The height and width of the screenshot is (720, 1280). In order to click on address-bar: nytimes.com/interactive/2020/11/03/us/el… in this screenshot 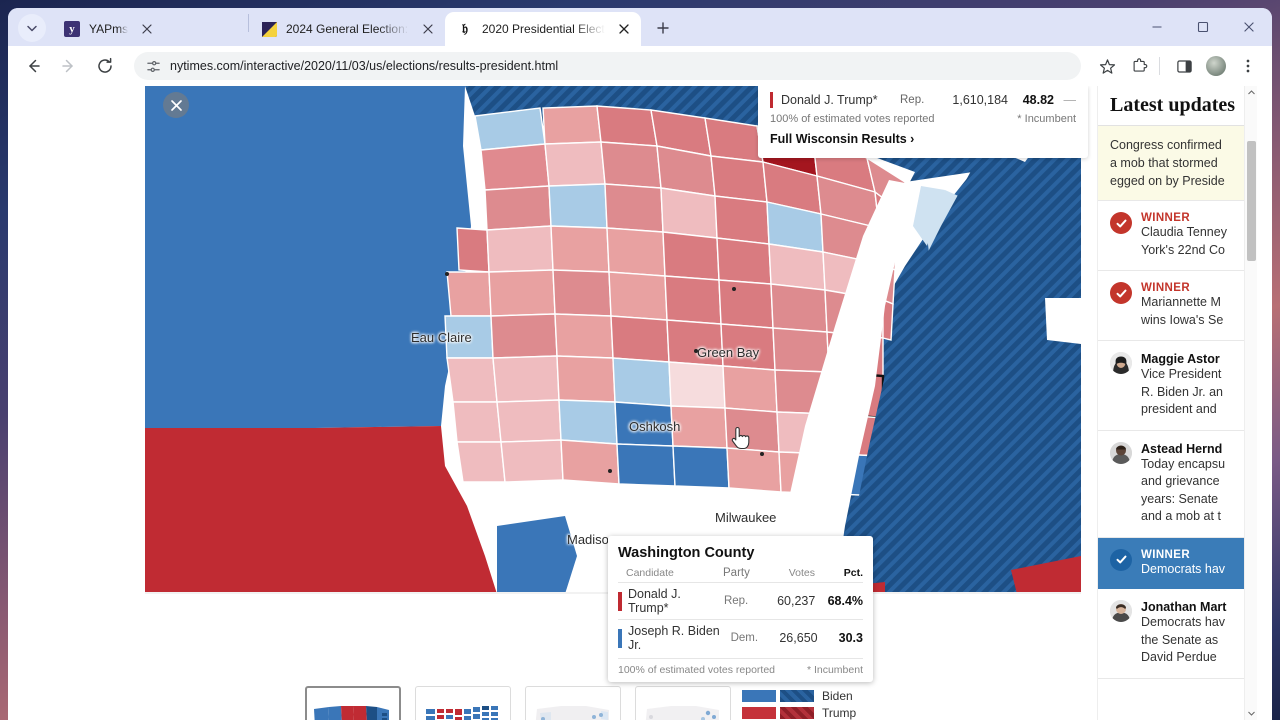, I will do `click(607, 66)`.